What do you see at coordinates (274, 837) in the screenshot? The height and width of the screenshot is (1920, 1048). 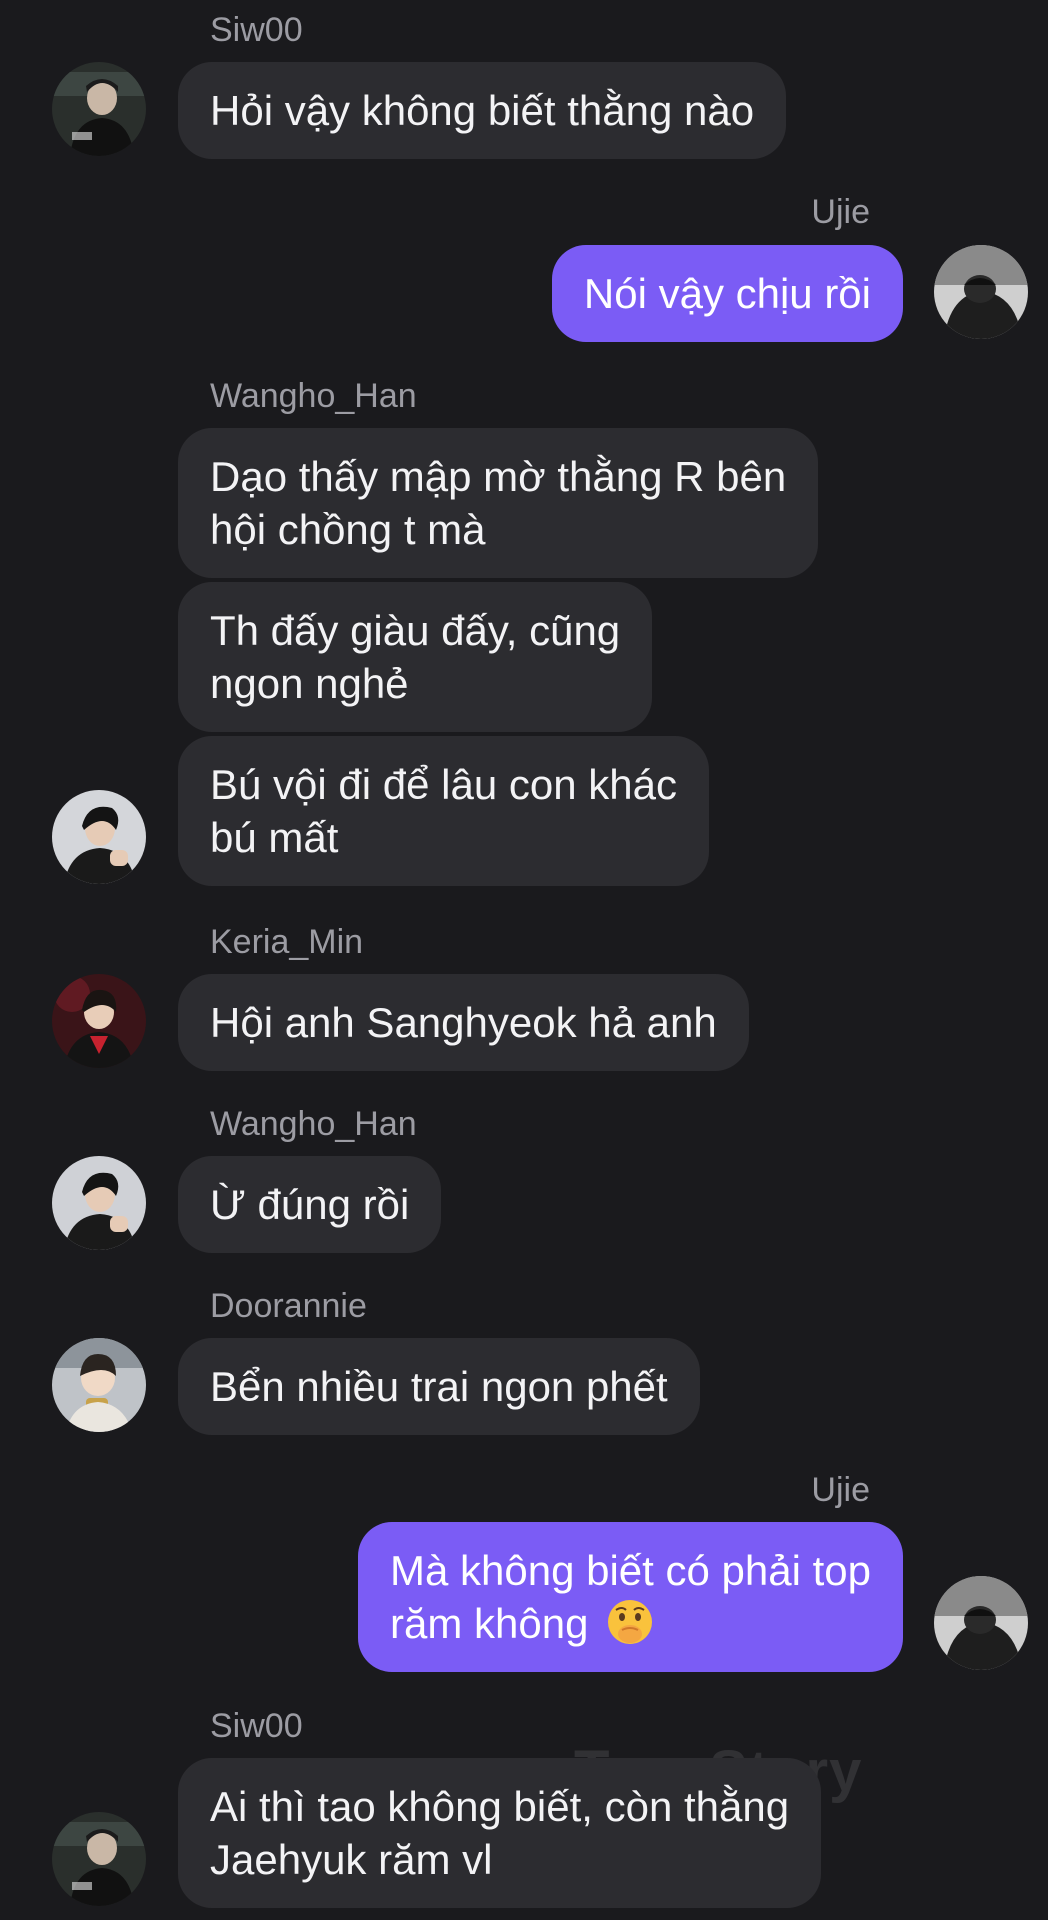 I see `message-line: bú mất` at bounding box center [274, 837].